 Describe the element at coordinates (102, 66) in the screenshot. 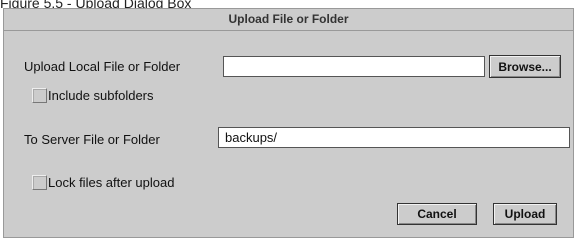

I see `local-file-label: Upload Local File or Folder` at that location.